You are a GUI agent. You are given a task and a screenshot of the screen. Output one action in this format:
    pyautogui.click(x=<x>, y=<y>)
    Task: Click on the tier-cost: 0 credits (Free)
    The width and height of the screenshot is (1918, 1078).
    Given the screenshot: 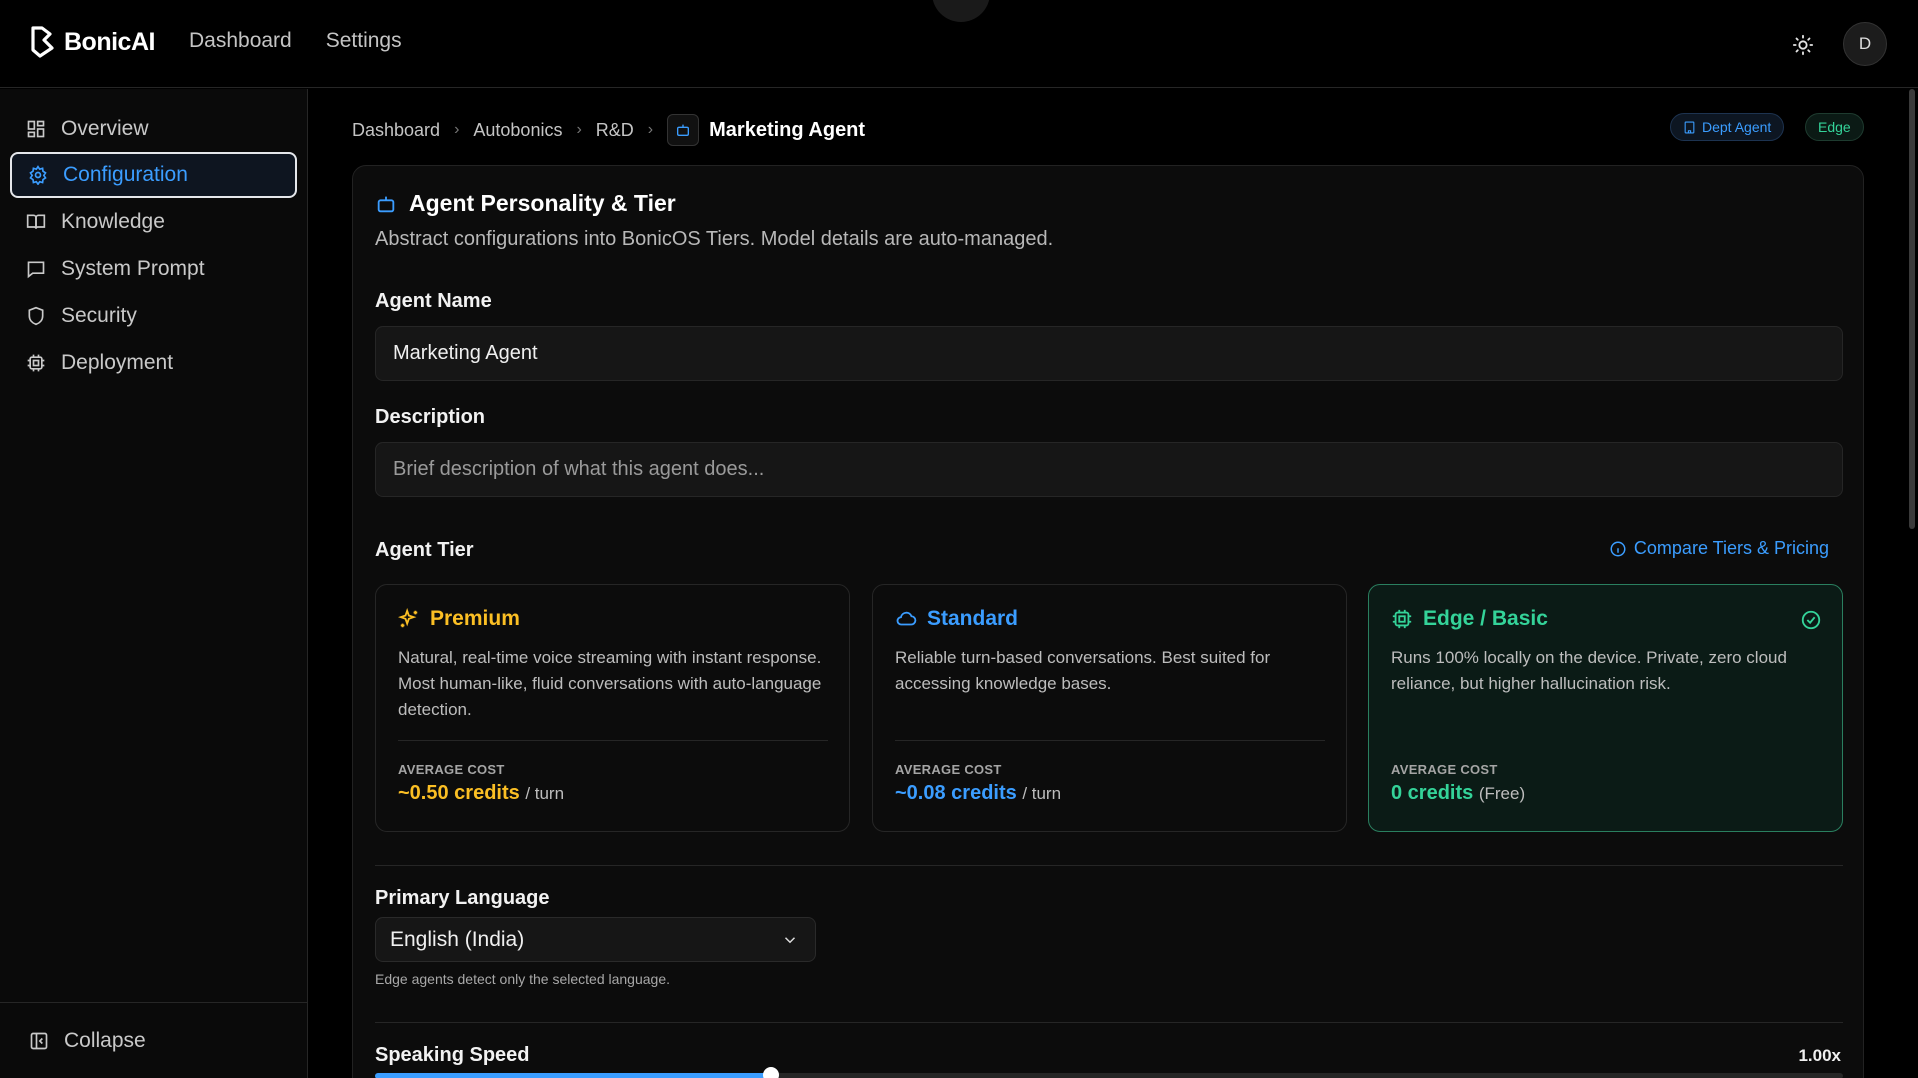 What is the action you would take?
    pyautogui.click(x=1458, y=793)
    